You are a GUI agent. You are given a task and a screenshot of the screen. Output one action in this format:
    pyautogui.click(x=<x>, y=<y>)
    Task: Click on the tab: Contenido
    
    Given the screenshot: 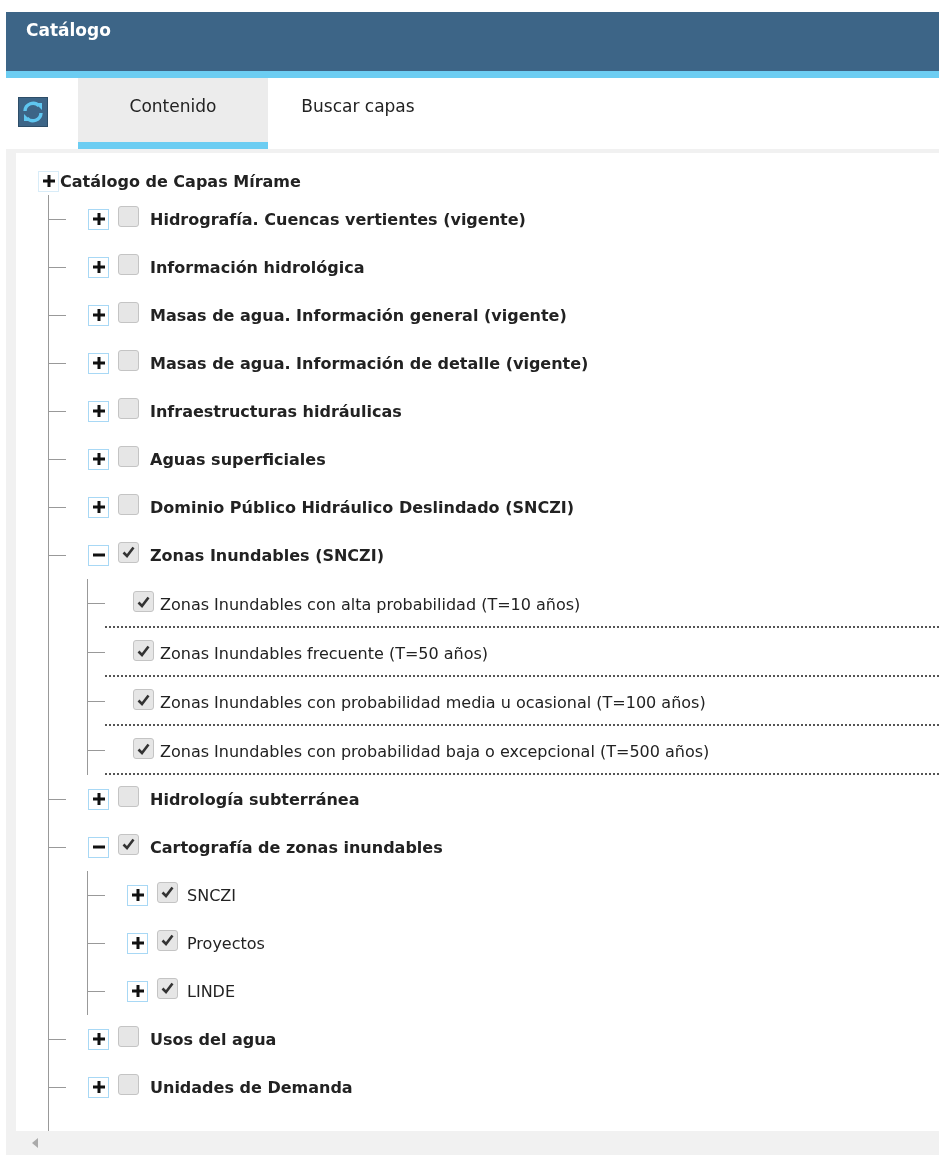 What is the action you would take?
    pyautogui.click(x=173, y=113)
    